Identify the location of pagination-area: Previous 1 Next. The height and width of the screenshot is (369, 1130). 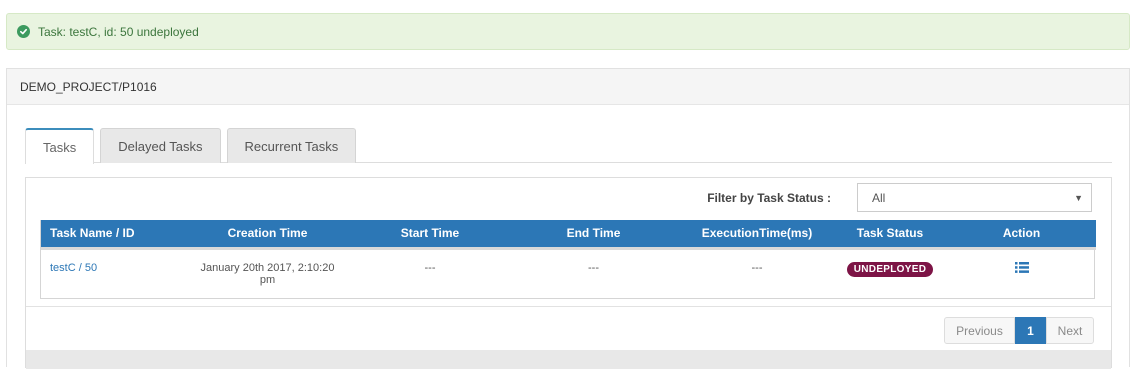
(568, 328).